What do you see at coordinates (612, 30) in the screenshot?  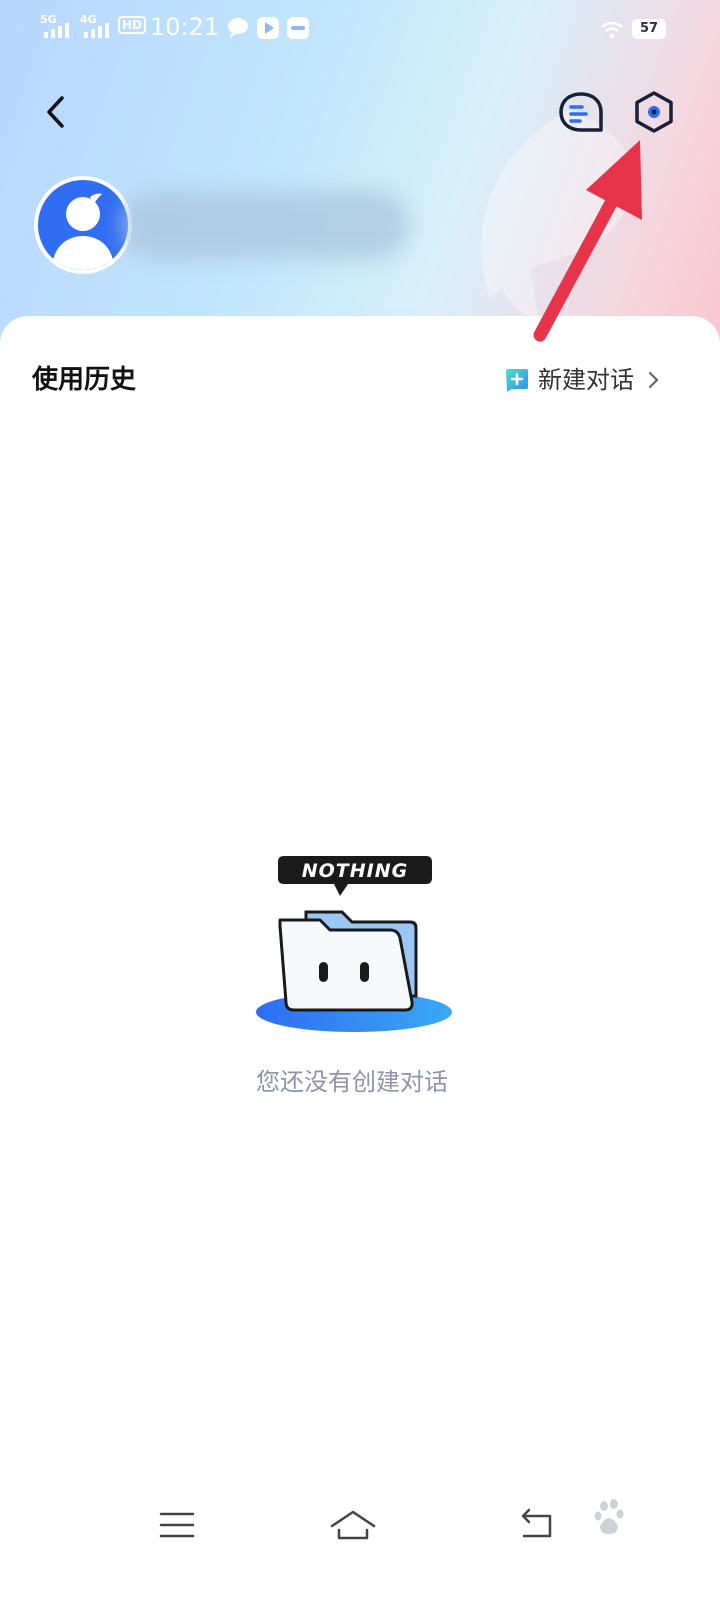 I see `wifi-icon` at bounding box center [612, 30].